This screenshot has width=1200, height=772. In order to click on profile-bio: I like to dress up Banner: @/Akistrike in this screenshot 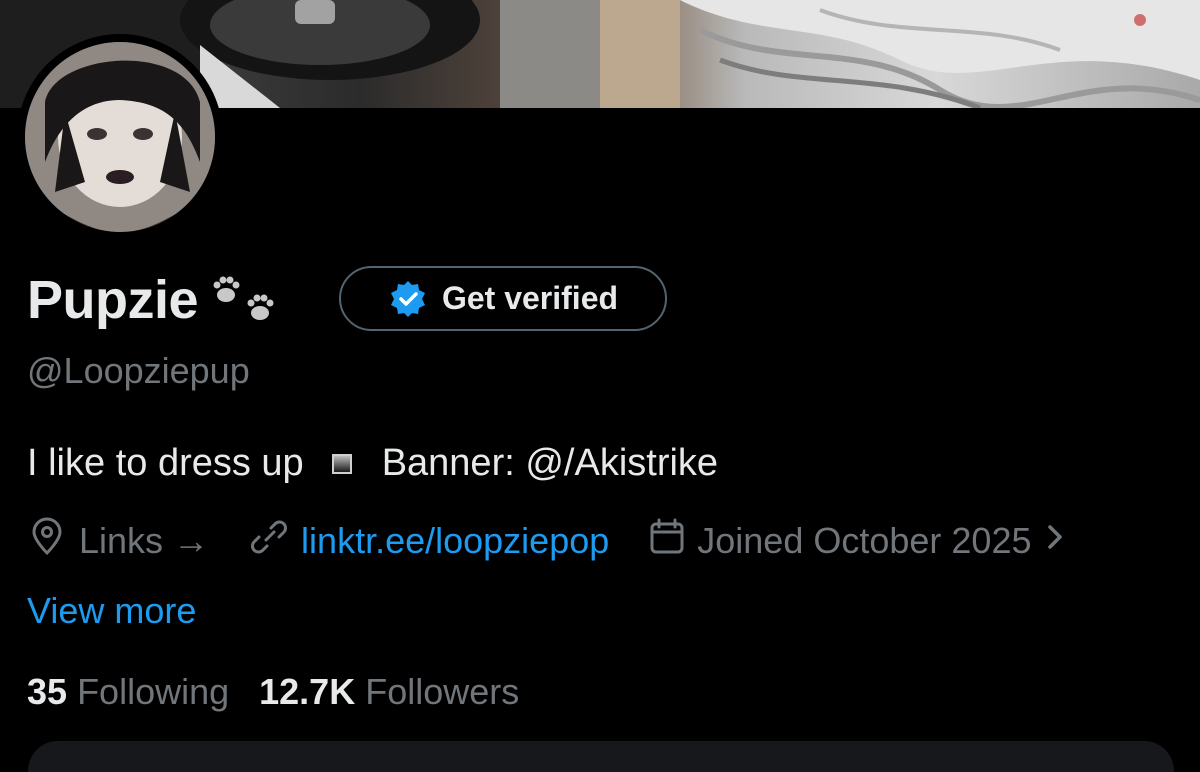, I will do `click(372, 463)`.